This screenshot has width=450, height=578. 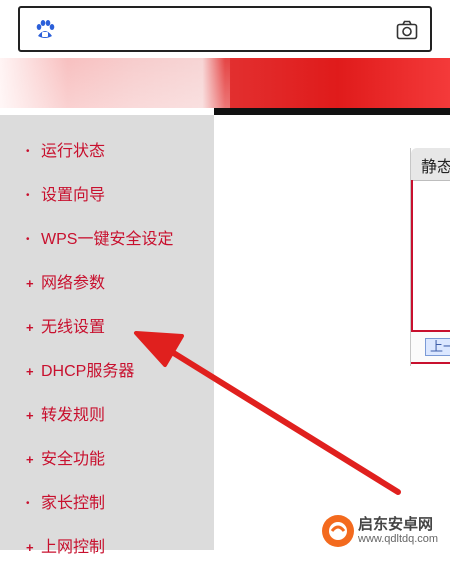 What do you see at coordinates (107, 424) in the screenshot?
I see `sidebar-item-forwarding: + 转发规则` at bounding box center [107, 424].